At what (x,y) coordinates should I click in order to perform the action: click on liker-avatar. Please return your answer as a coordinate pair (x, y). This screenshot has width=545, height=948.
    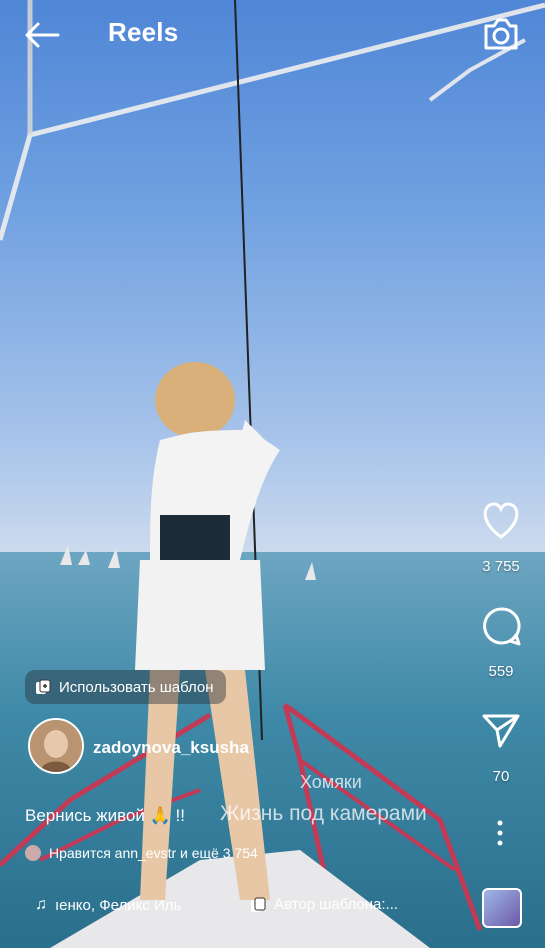
    Looking at the image, I should click on (33, 853).